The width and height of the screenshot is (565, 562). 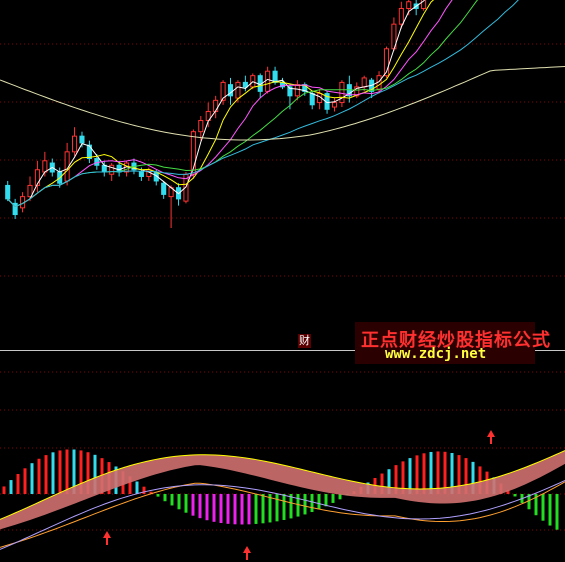 What do you see at coordinates (452, 343) in the screenshot?
I see `watermark: 正点财经炒股指标公式 www.zdcj.net` at bounding box center [452, 343].